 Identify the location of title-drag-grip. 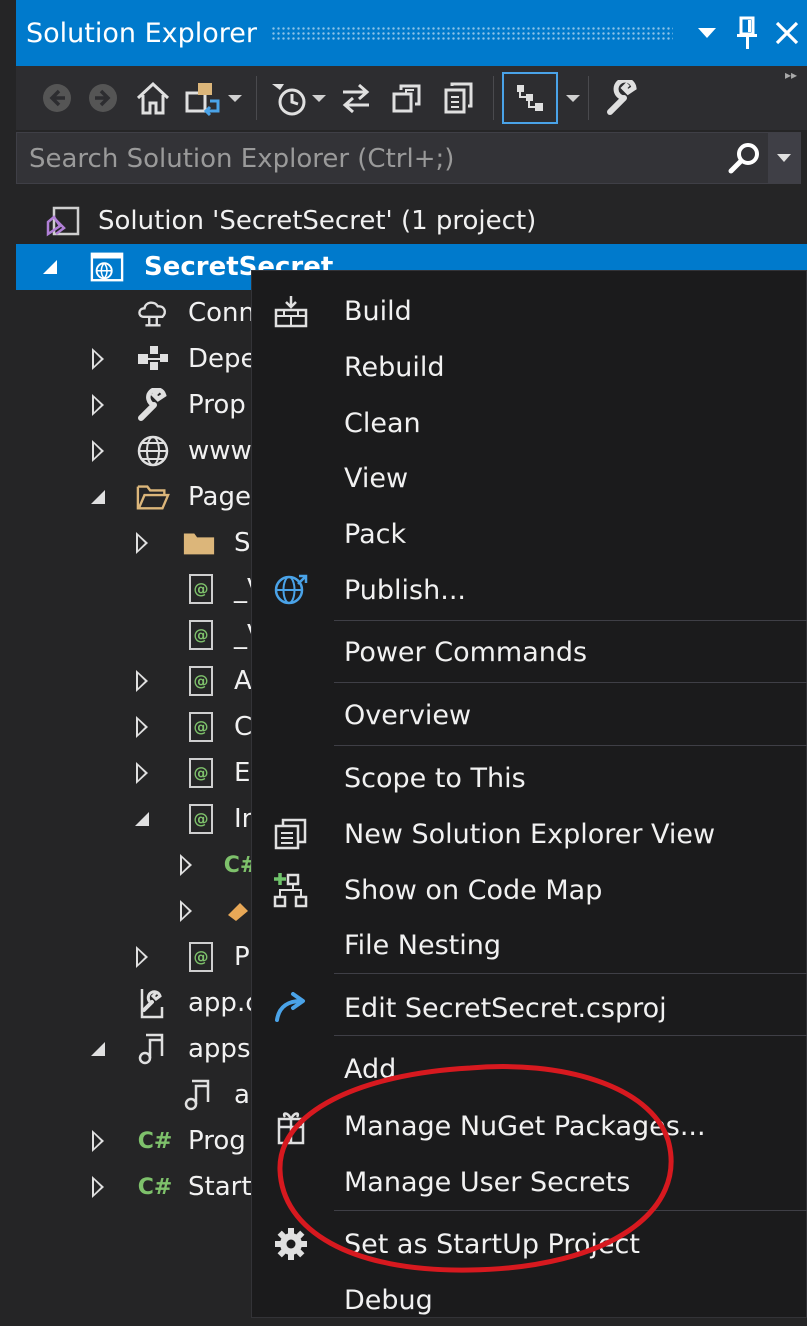
(472, 33).